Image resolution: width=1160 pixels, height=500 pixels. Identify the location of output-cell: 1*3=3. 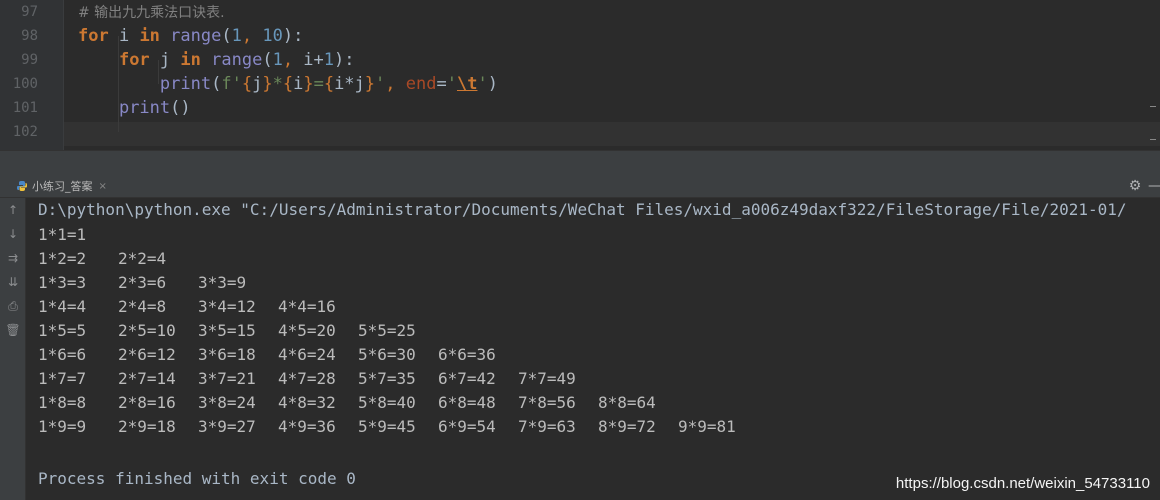
(62, 282).